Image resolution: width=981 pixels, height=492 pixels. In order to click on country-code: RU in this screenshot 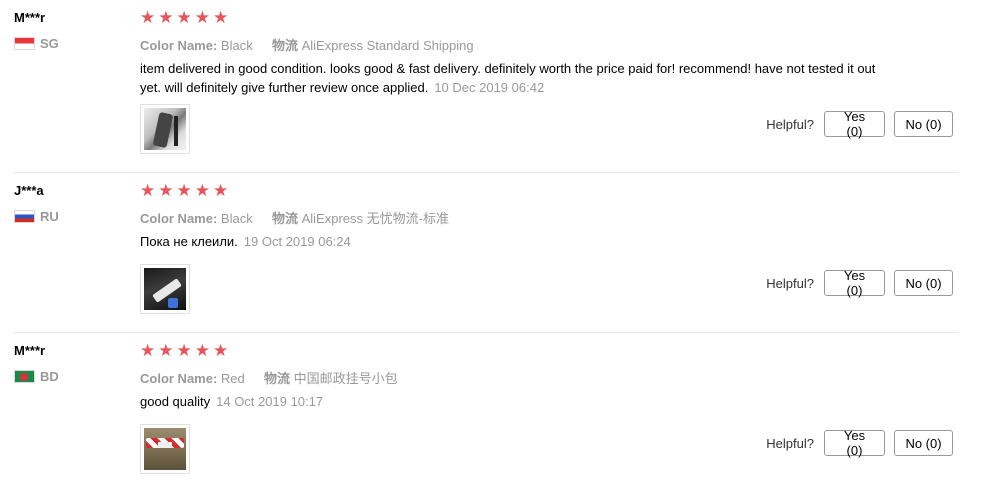, I will do `click(49, 216)`.